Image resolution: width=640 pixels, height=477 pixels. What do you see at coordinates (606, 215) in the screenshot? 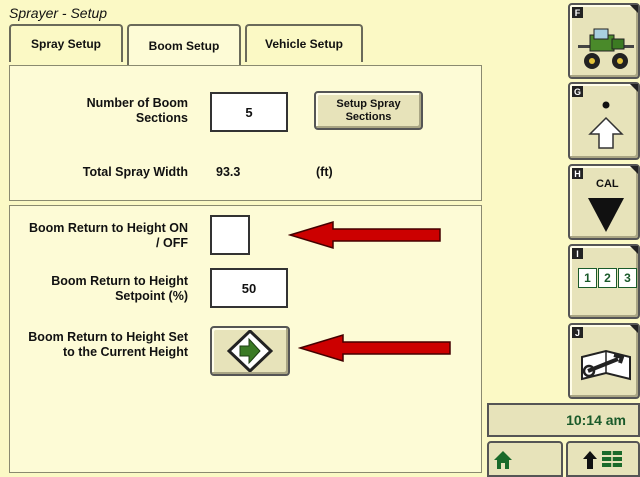
I see `down-triangle-icon` at bounding box center [606, 215].